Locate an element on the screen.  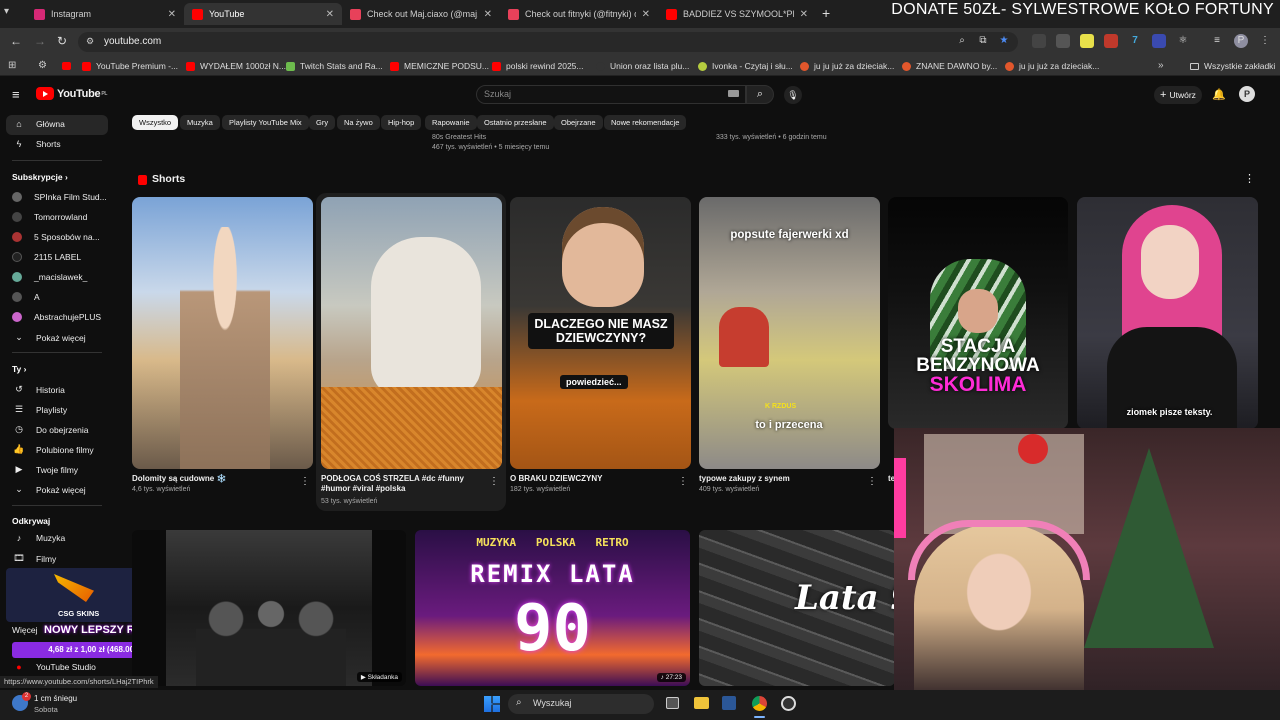
task-view-icon is located at coordinates (672, 703).